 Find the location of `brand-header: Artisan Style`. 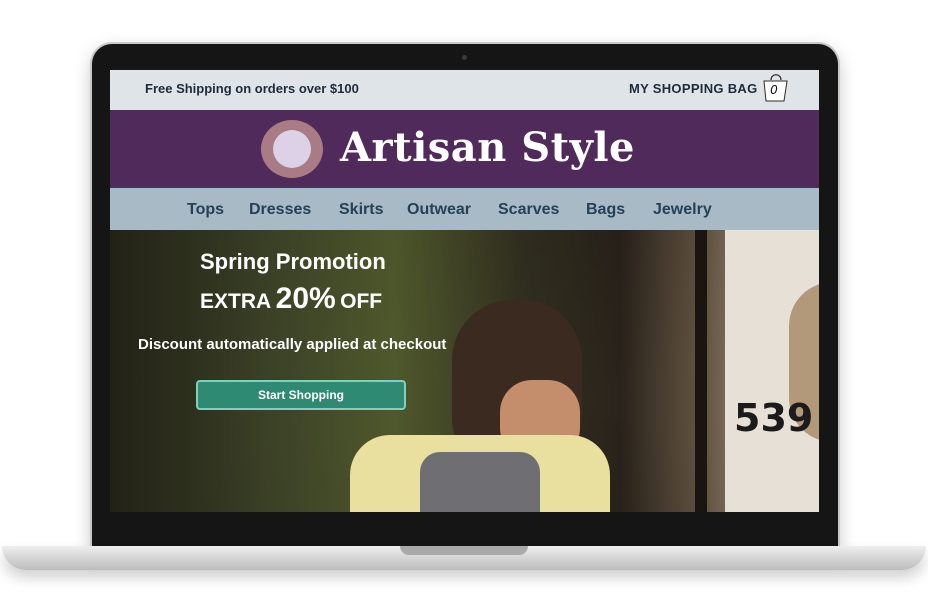

brand-header: Artisan Style is located at coordinates (464, 149).